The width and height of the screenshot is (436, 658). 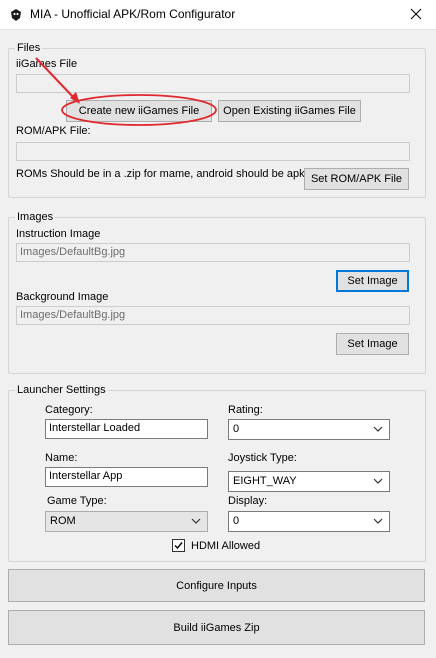 I want to click on build-iigames-zip-label: Build iiGames Zip, so click(x=216, y=627).